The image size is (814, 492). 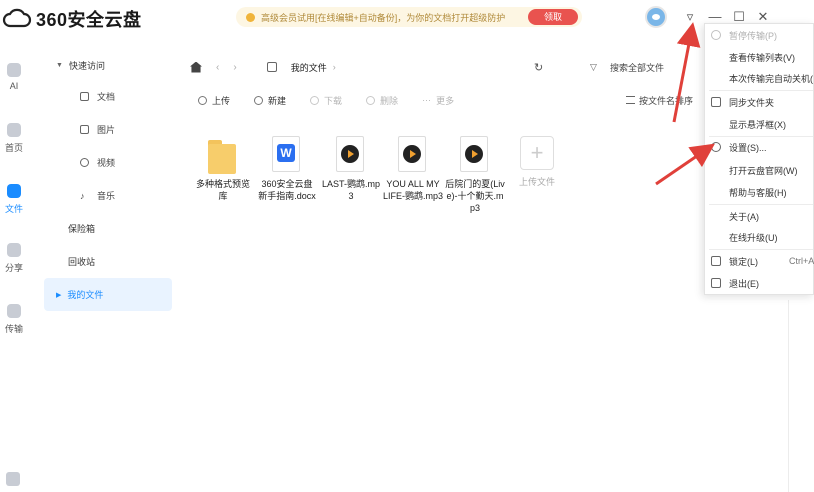 I want to click on filter-icon: ▽, so click(x=593, y=67).